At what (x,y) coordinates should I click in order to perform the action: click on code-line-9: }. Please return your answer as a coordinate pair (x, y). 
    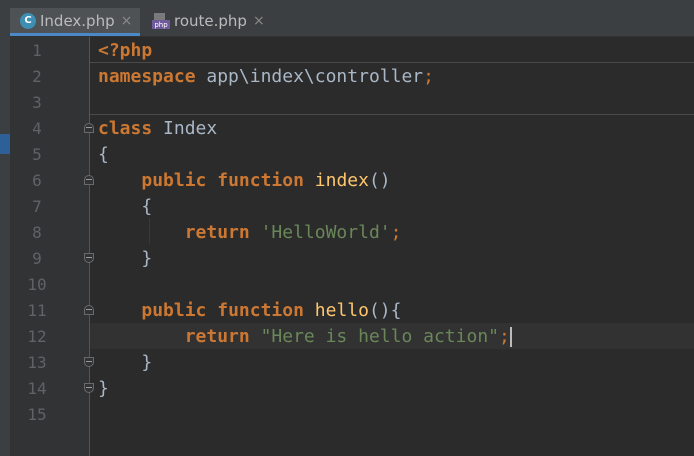
    Looking at the image, I should click on (125, 259).